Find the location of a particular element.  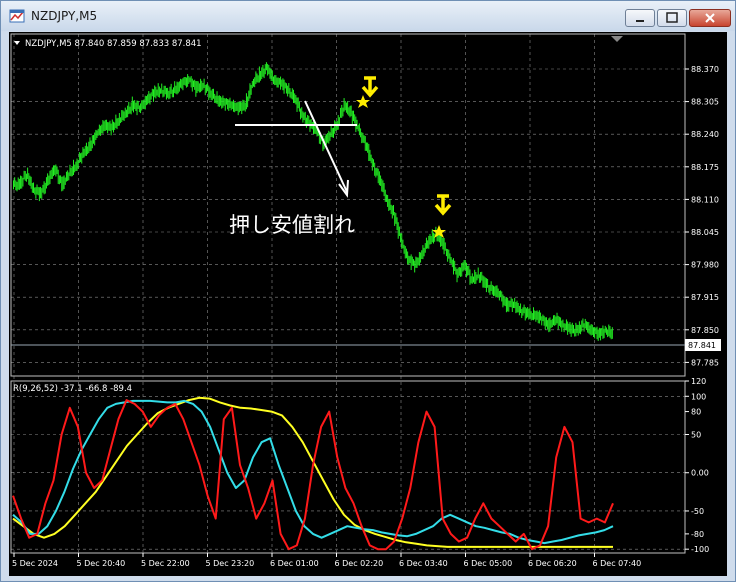

current-price-label: 87.841 is located at coordinates (702, 345).